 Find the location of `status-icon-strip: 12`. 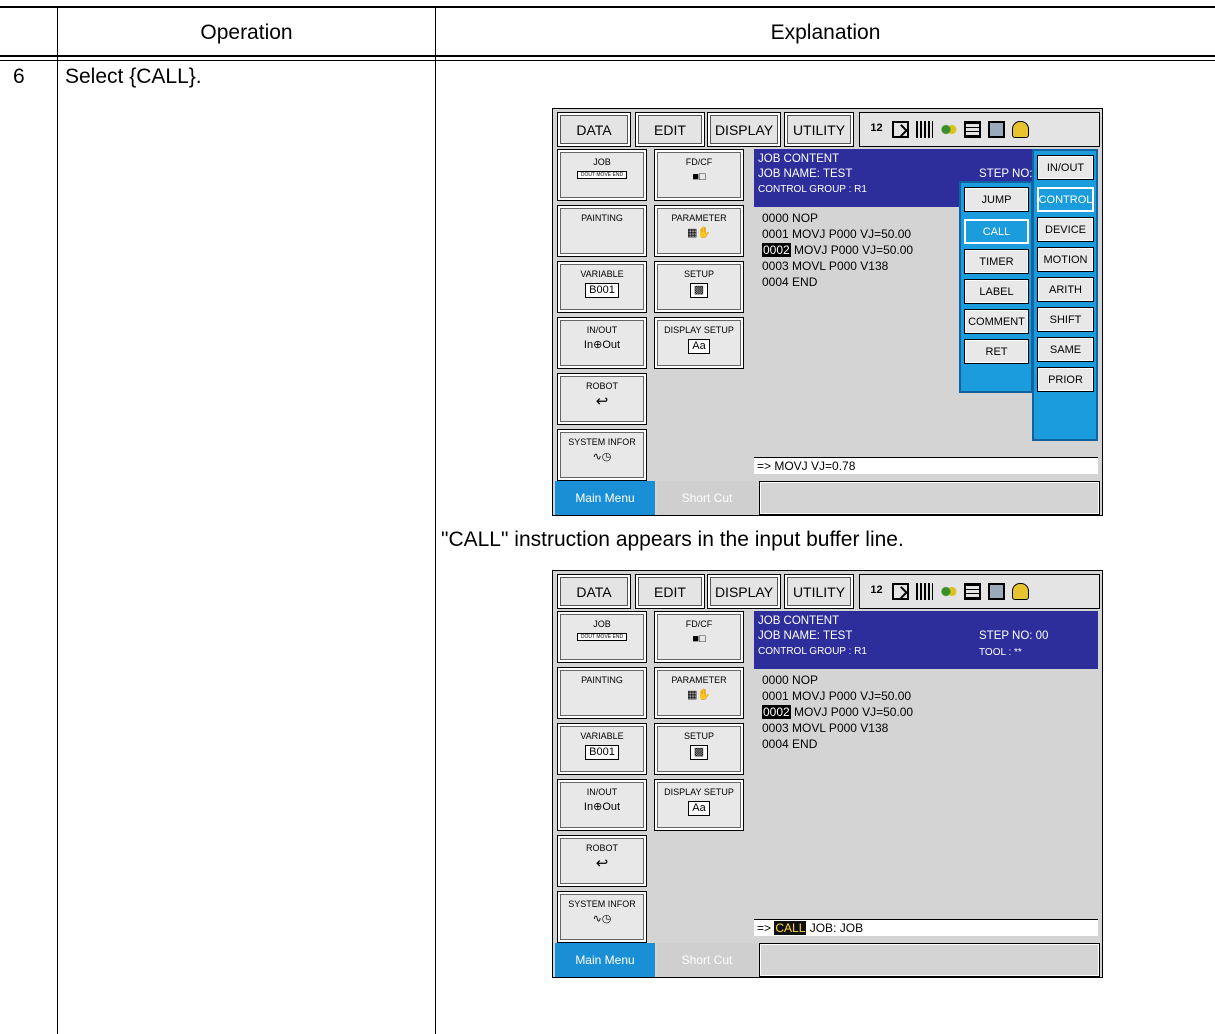

status-icon-strip: 12 is located at coordinates (979, 129).